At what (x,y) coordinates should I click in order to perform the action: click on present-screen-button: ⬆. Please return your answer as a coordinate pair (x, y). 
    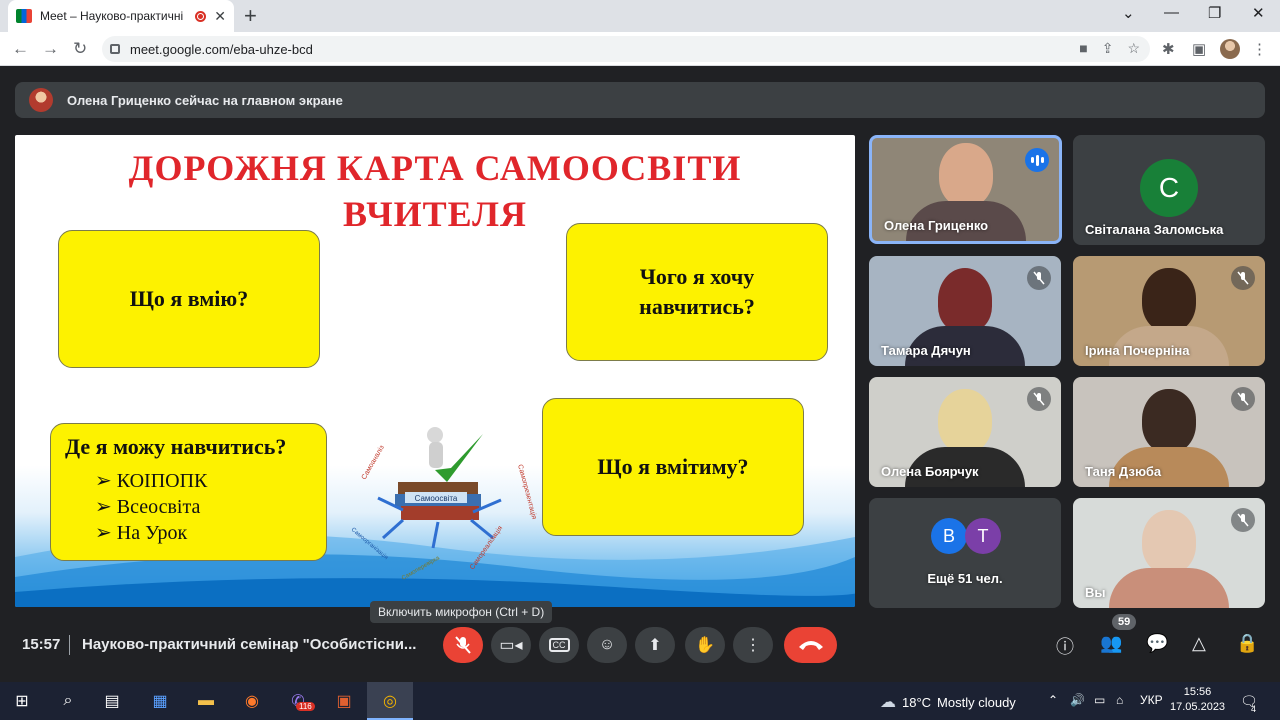
    Looking at the image, I should click on (655, 645).